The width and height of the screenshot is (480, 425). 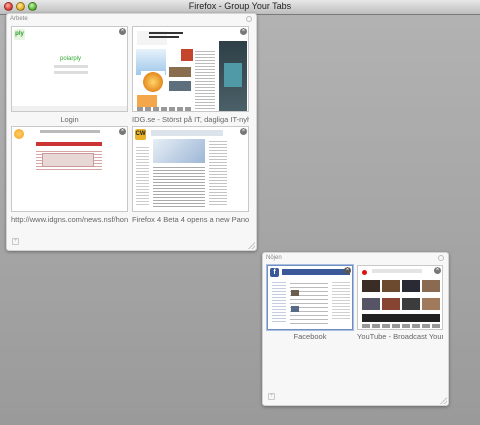 What do you see at coordinates (19, 19) in the screenshot?
I see `group-title: Arbete` at bounding box center [19, 19].